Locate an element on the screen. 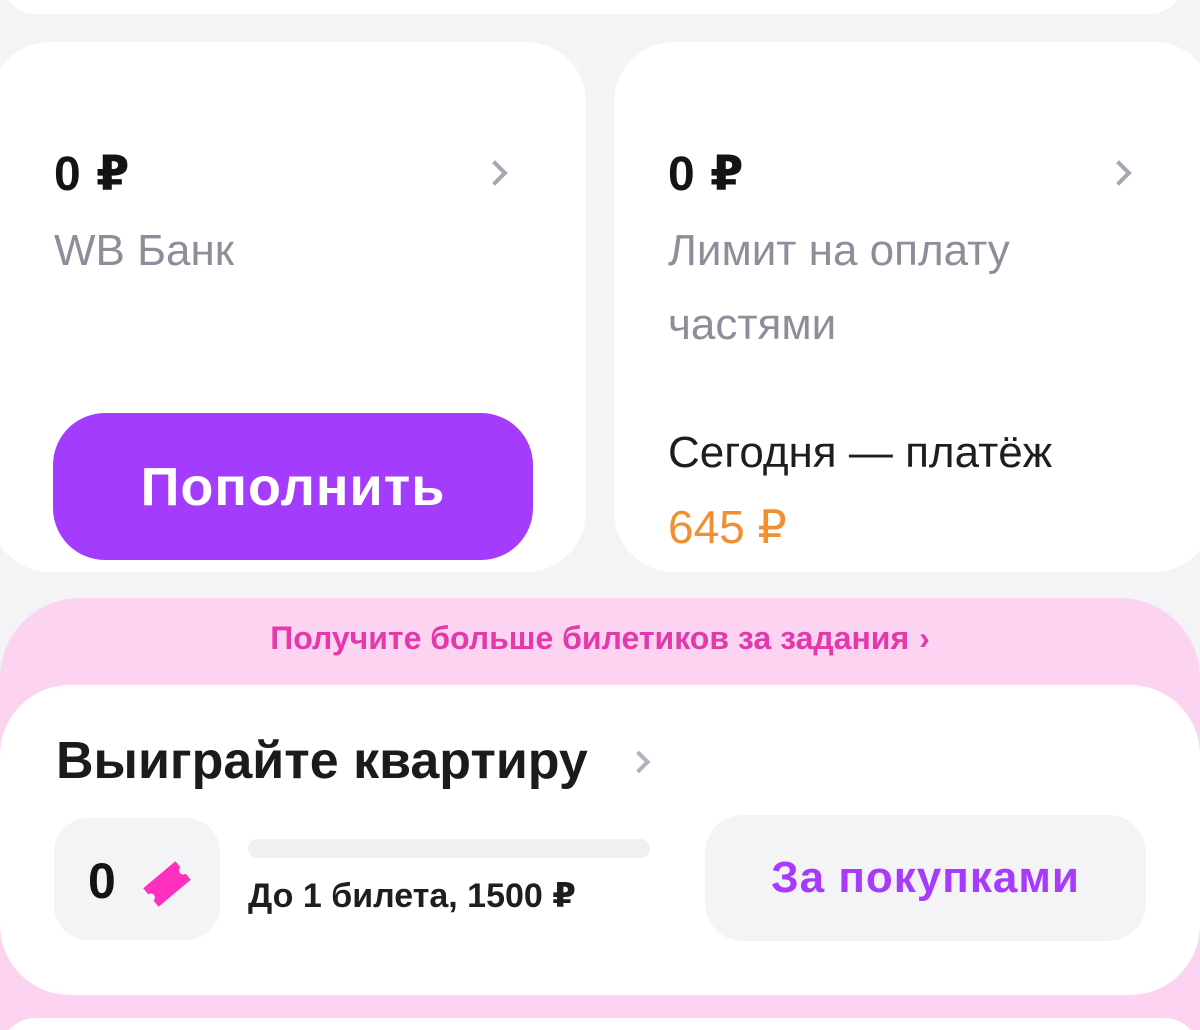 The image size is (1200, 1030). tasks-promo-text: Получите больше билетиков за задания is located at coordinates (590, 638).